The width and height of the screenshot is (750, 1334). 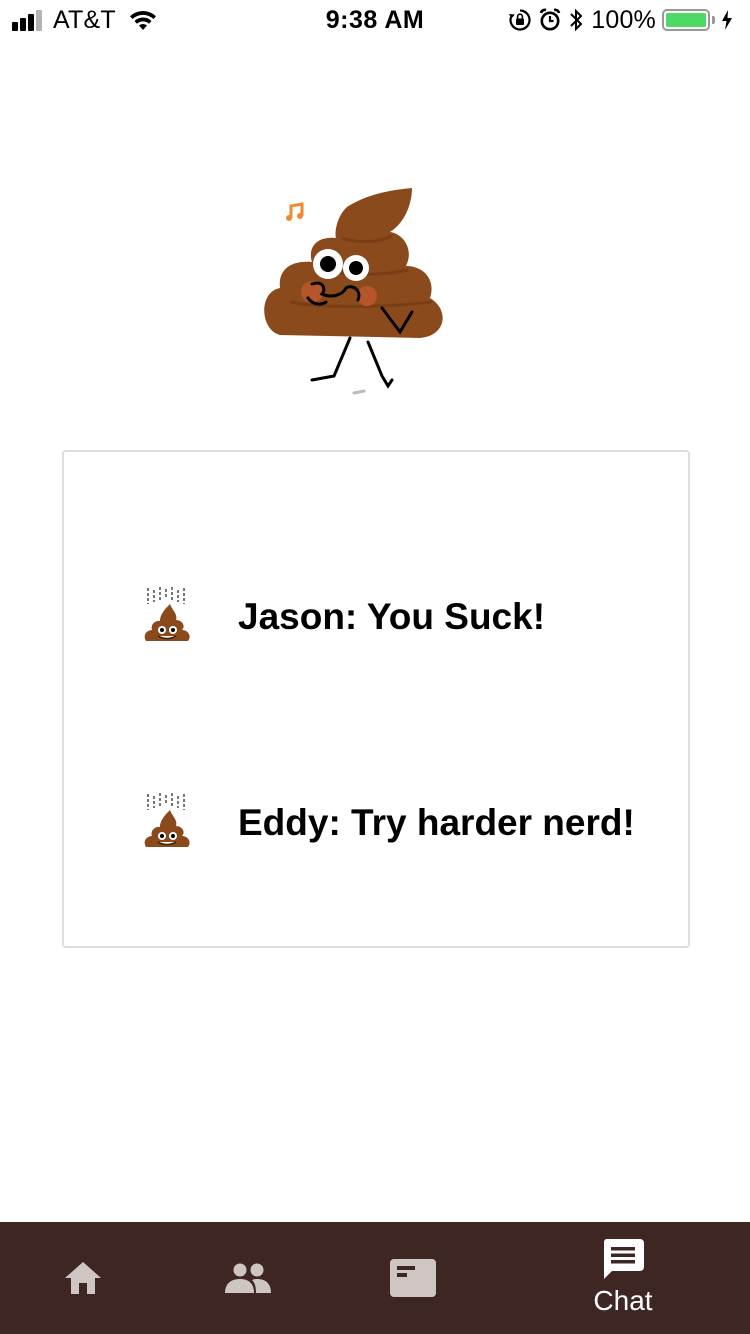 What do you see at coordinates (727, 20) in the screenshot?
I see `charging-icon` at bounding box center [727, 20].